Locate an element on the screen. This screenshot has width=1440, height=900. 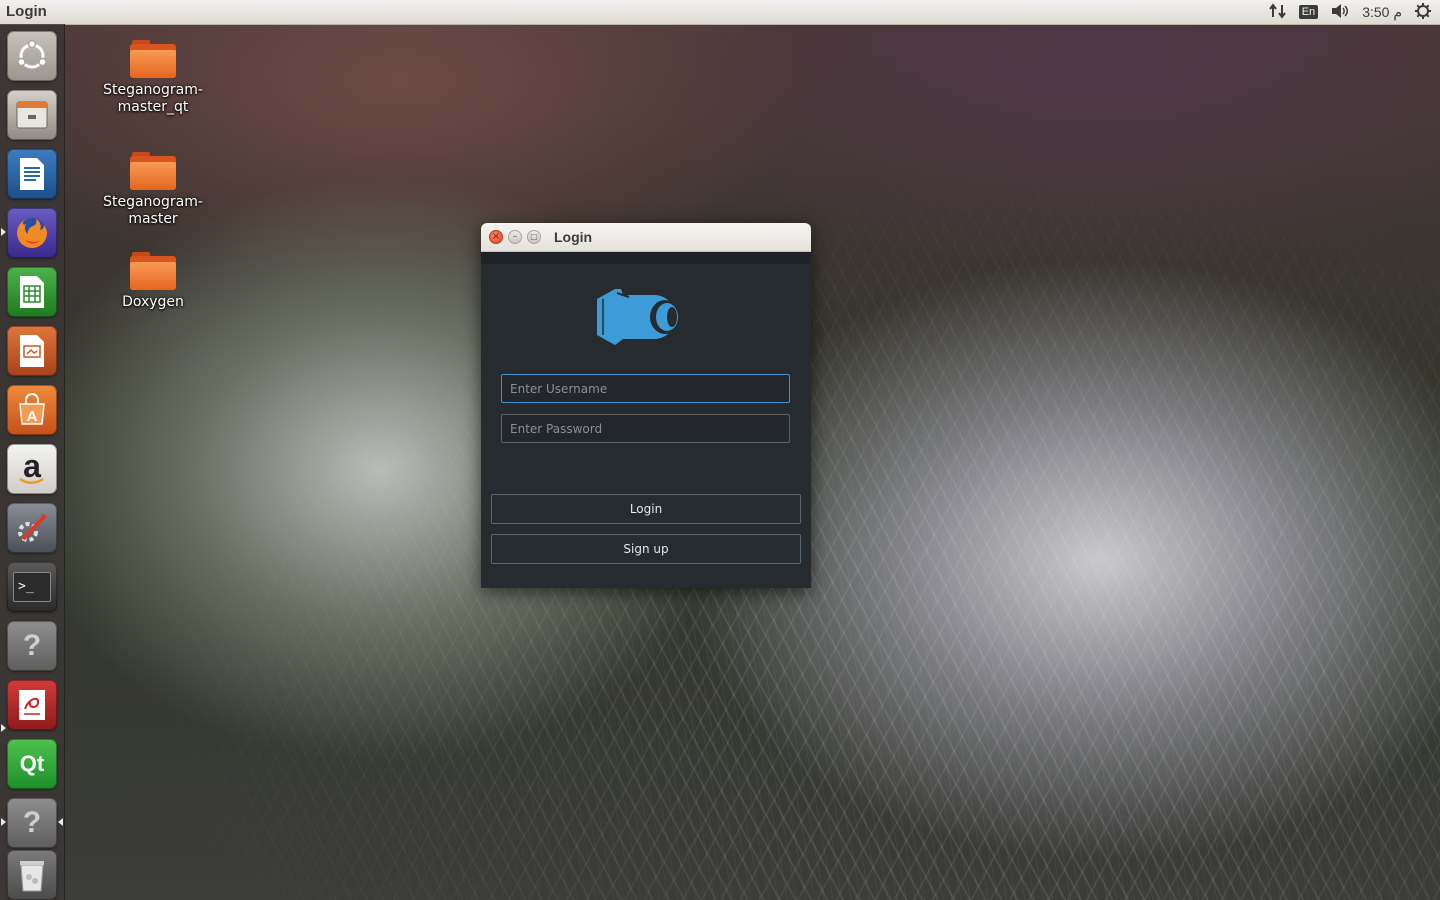
minimize-icon: – is located at coordinates (515, 237).